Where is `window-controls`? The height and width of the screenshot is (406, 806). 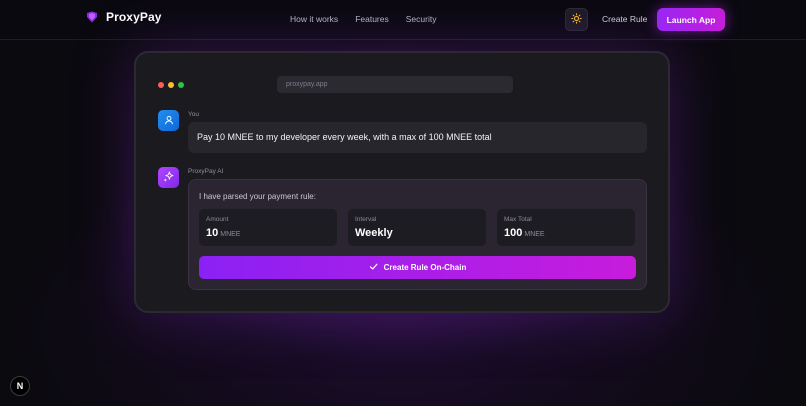
window-controls is located at coordinates (171, 85).